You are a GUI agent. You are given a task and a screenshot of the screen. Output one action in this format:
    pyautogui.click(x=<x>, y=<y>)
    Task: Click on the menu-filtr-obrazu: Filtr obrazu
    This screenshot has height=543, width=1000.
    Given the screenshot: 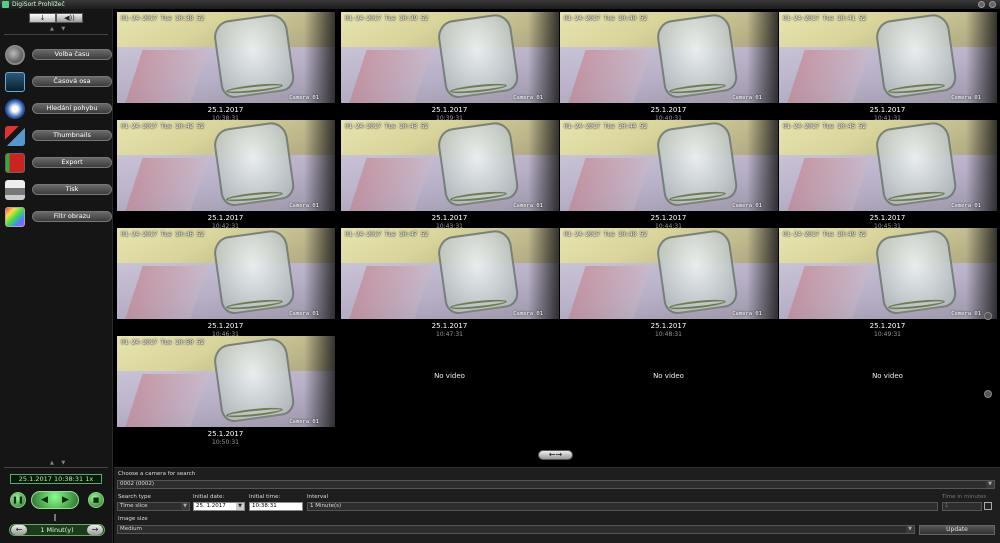 What is the action you would take?
    pyautogui.click(x=57, y=218)
    